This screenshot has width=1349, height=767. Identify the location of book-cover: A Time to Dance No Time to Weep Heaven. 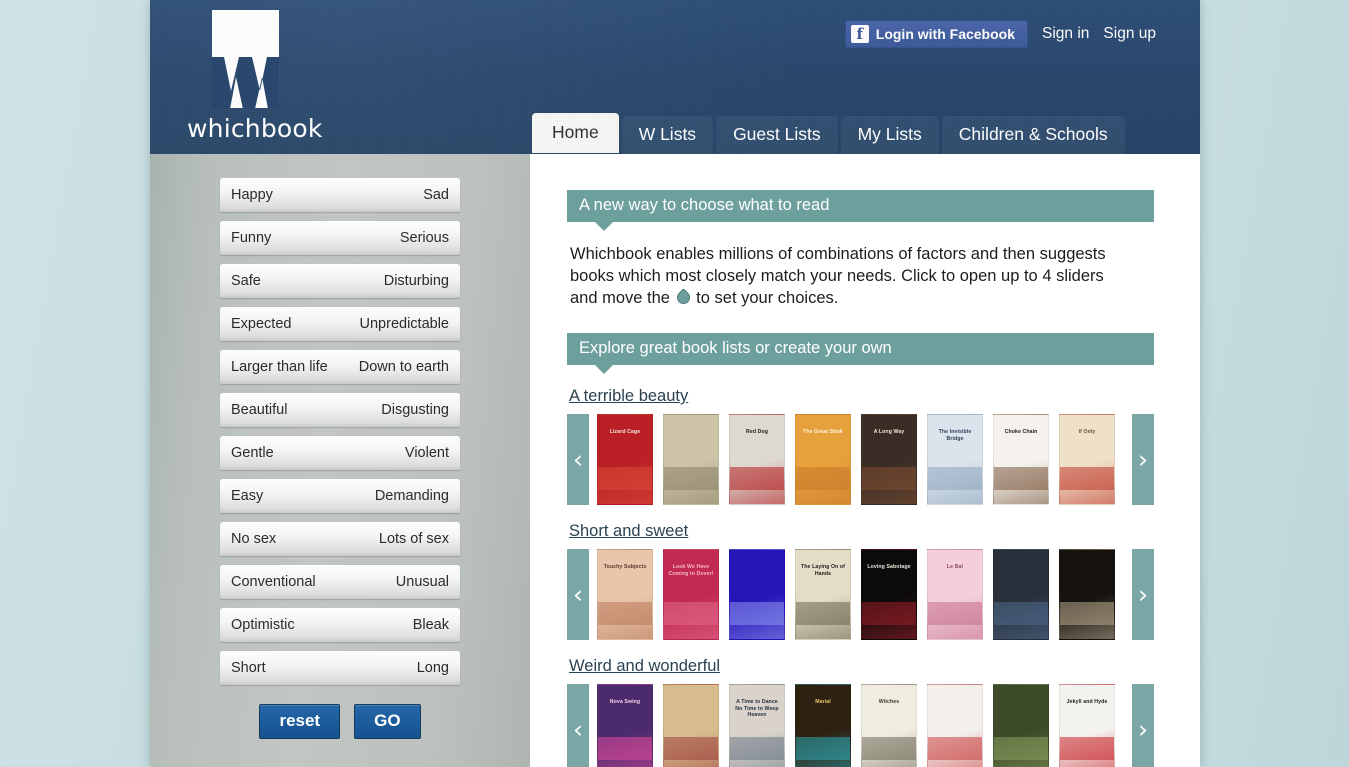
(757, 725).